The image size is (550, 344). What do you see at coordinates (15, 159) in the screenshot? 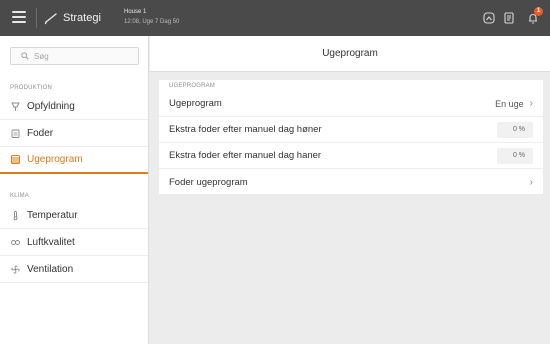
I see `week-program-icon` at bounding box center [15, 159].